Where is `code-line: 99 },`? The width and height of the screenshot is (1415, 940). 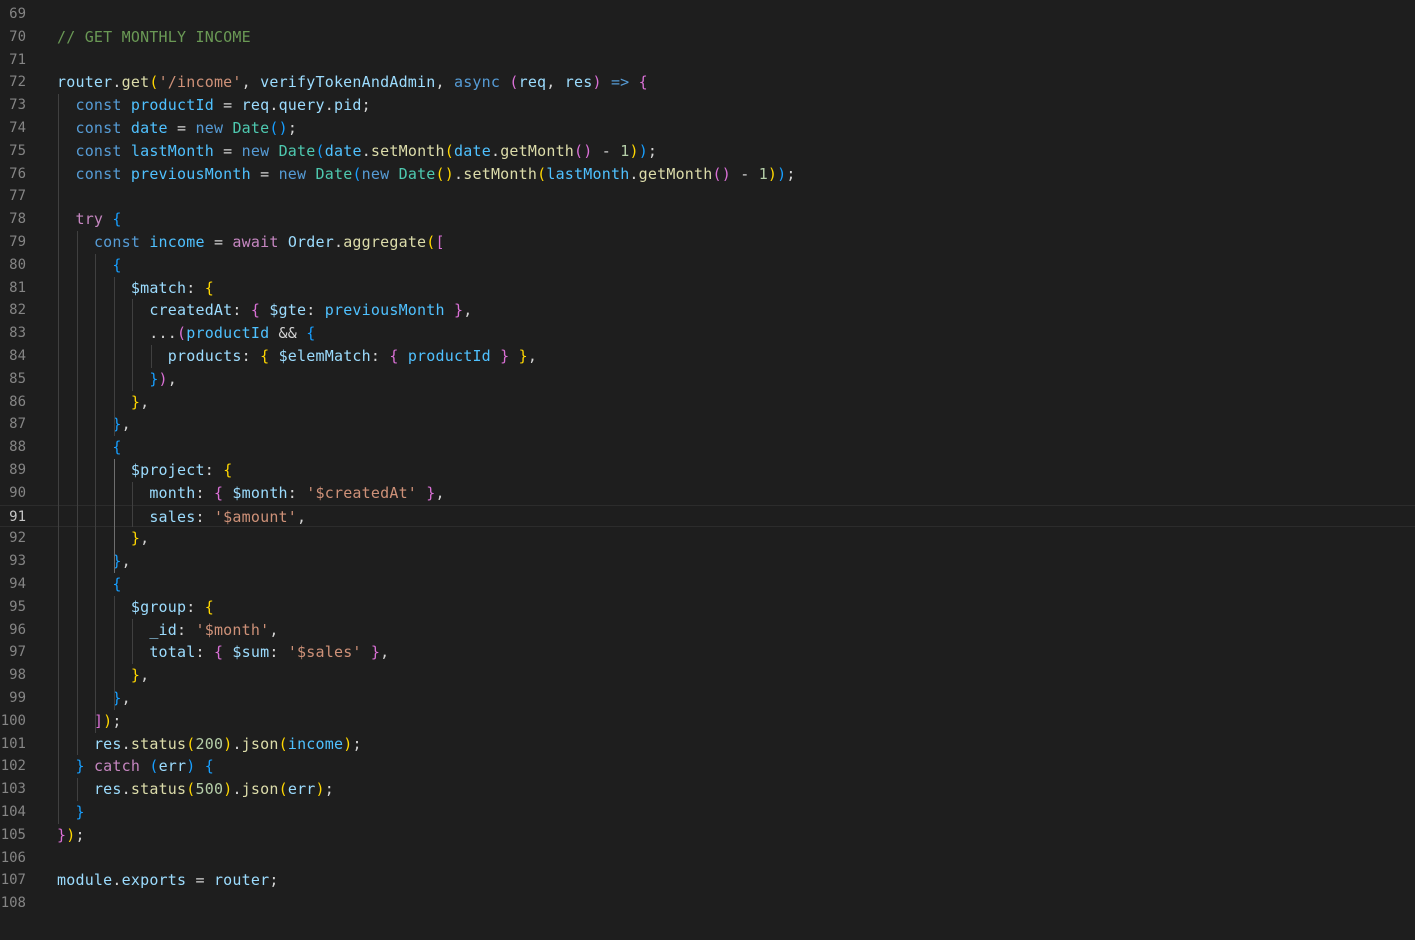 code-line: 99 }, is located at coordinates (707, 698).